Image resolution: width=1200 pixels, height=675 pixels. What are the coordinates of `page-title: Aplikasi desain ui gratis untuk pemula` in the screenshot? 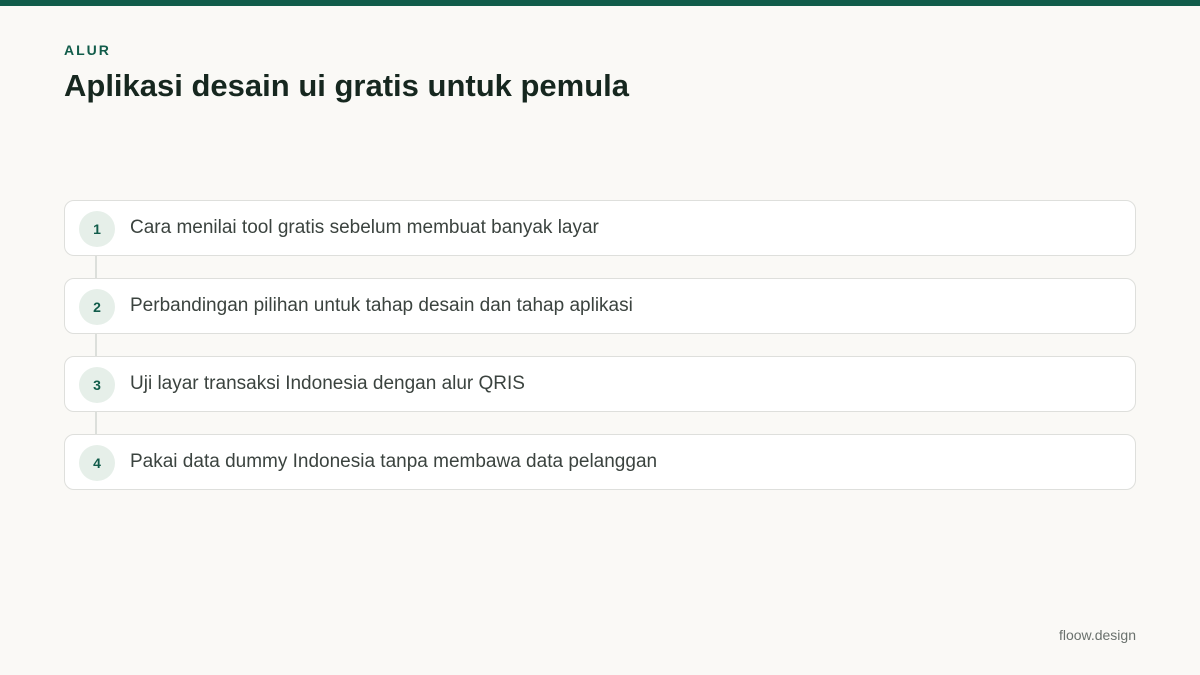 It's located at (347, 85).